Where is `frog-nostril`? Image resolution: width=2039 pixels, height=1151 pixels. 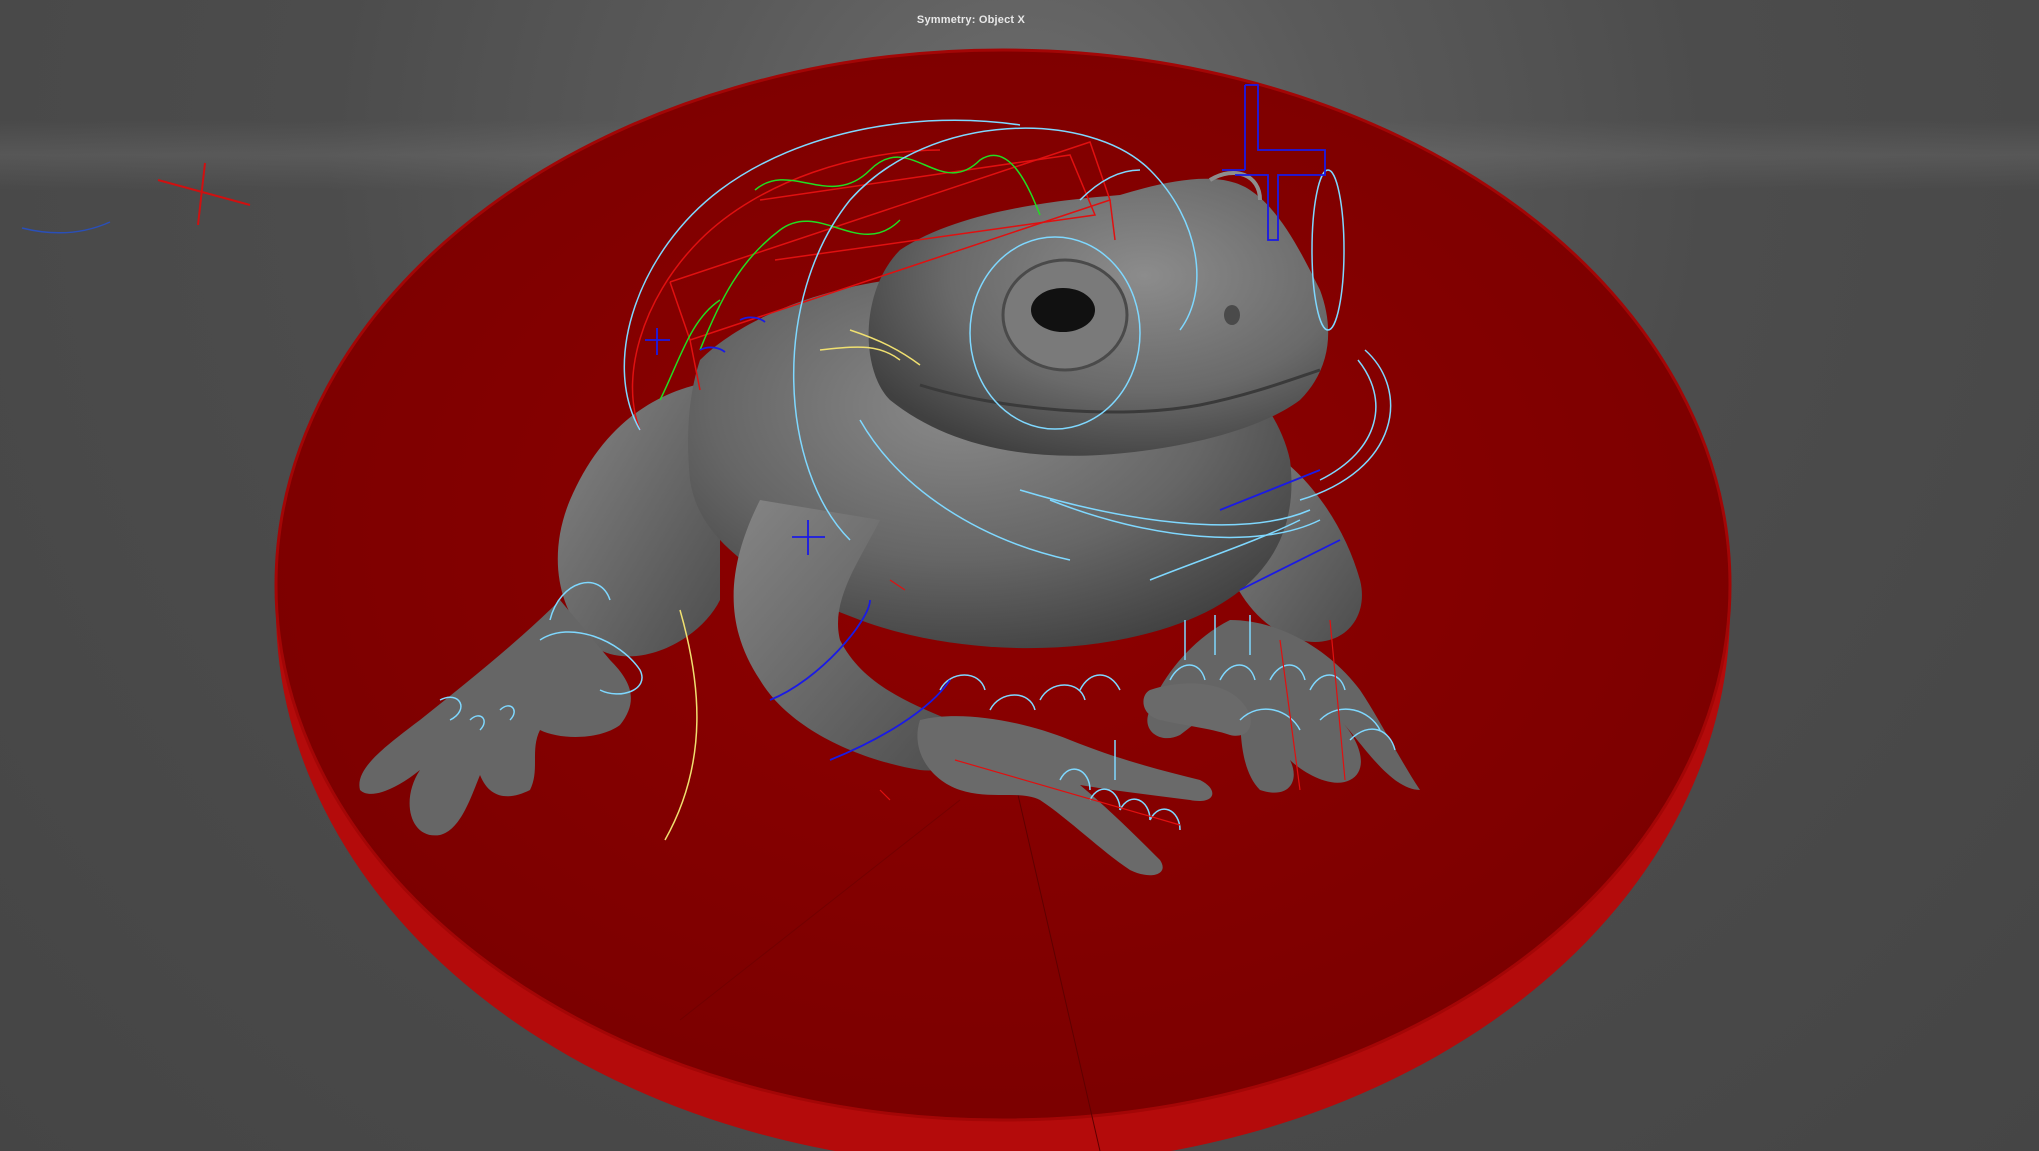 frog-nostril is located at coordinates (1232, 315).